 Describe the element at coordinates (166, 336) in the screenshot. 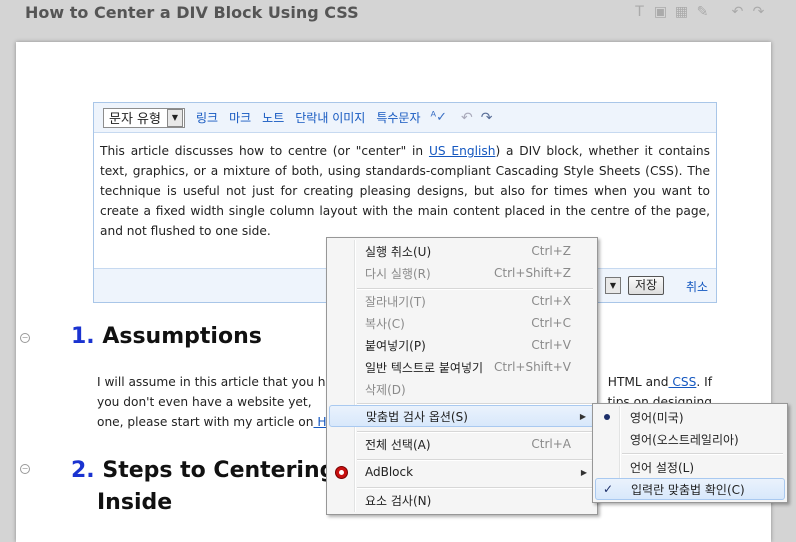

I see `section-heading: 1. Assumptions` at that location.